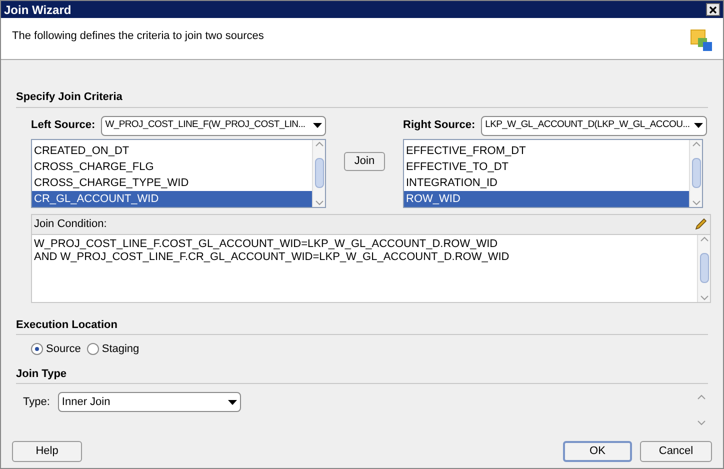  I want to click on window-title: Join Wizard, so click(38, 10).